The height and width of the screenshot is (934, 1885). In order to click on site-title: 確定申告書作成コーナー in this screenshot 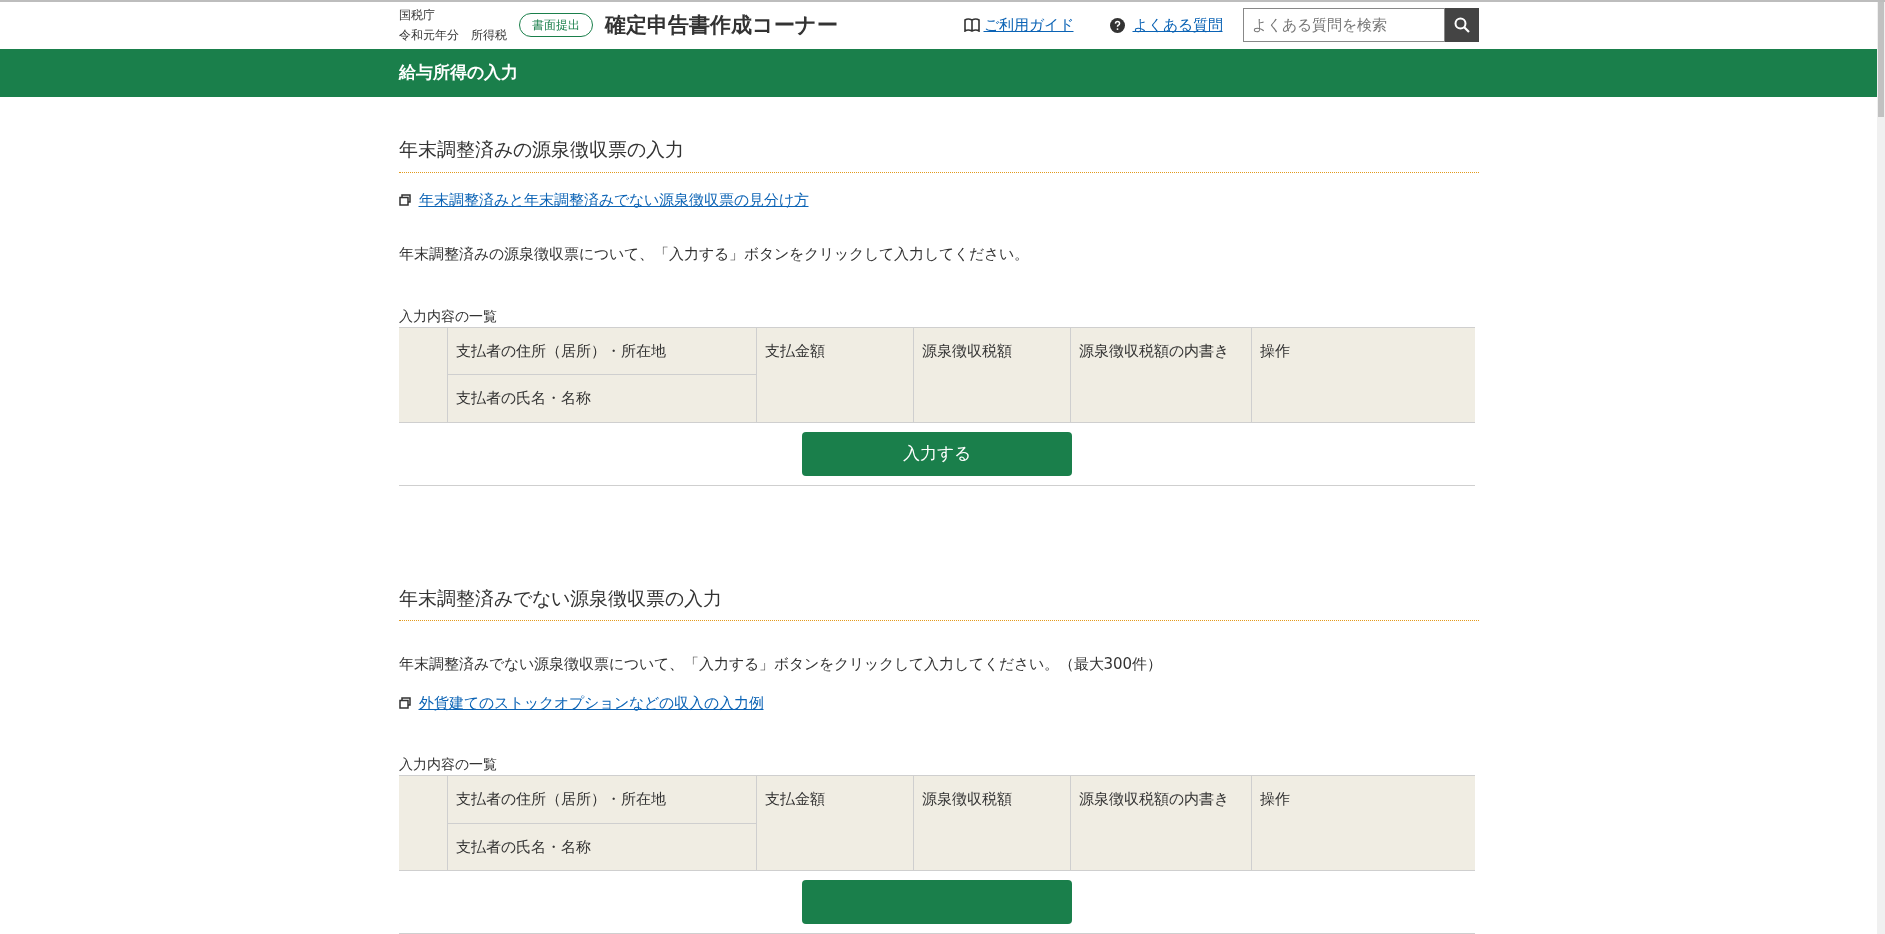, I will do `click(721, 25)`.